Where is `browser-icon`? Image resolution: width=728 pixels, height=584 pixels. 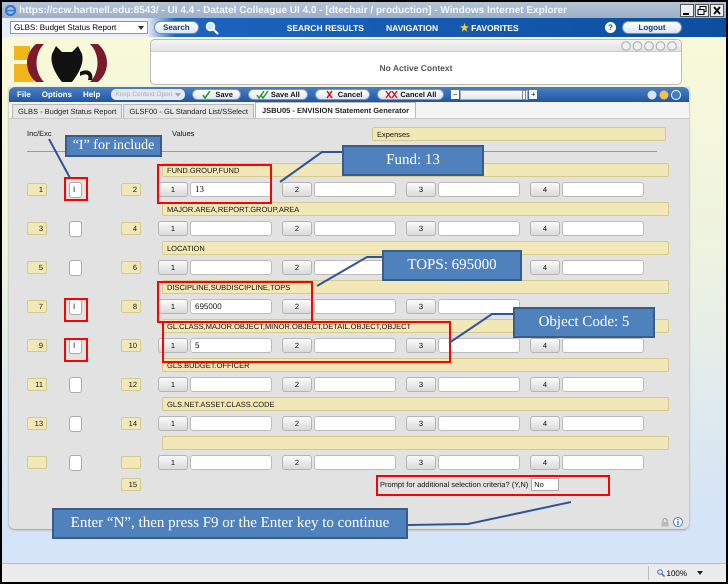
browser-icon is located at coordinates (10, 10).